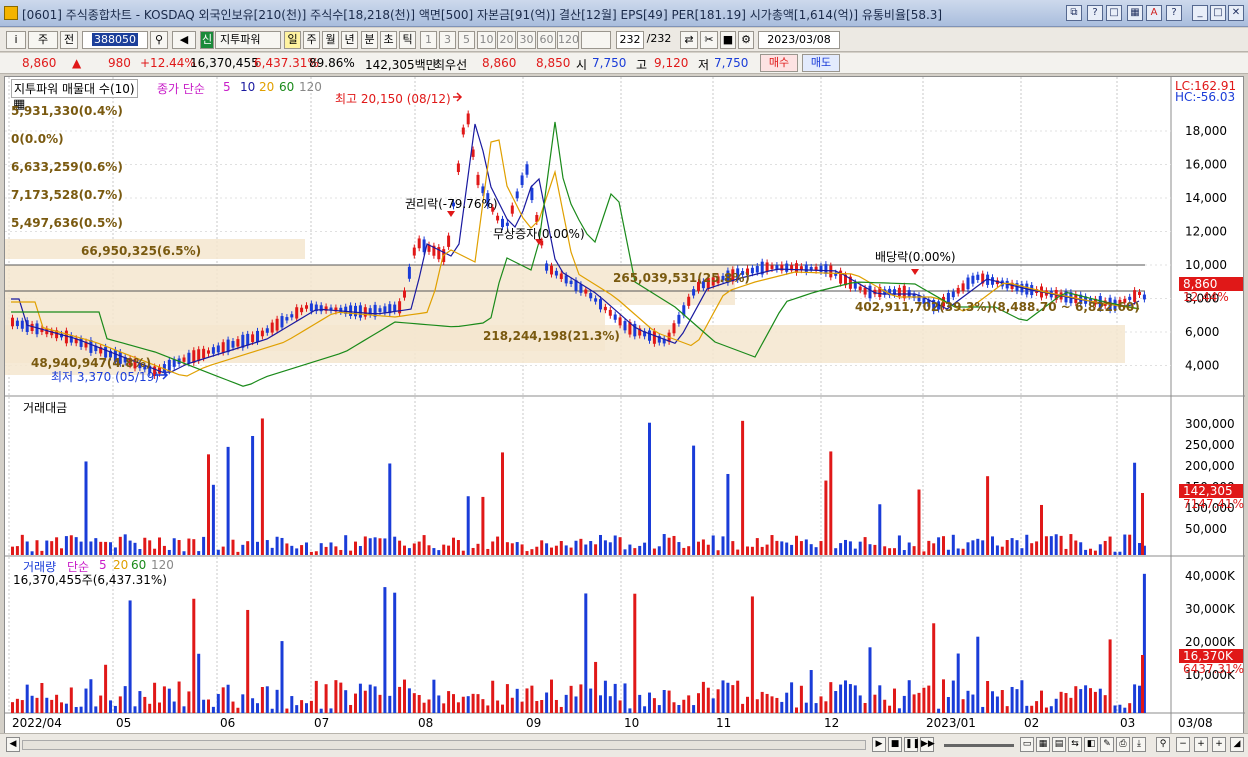  What do you see at coordinates (1075, 744) in the screenshot?
I see `compare-icon: ⇆` at bounding box center [1075, 744].